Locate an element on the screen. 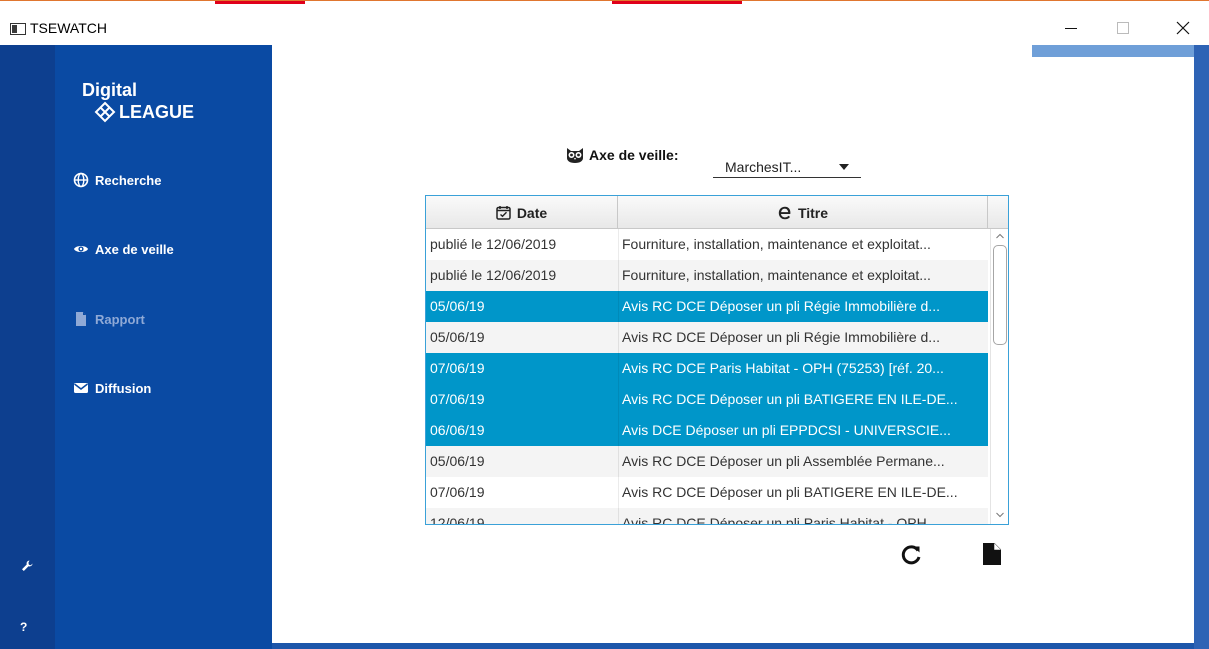 The image size is (1209, 649). column-header-titre: Titre is located at coordinates (803, 212).